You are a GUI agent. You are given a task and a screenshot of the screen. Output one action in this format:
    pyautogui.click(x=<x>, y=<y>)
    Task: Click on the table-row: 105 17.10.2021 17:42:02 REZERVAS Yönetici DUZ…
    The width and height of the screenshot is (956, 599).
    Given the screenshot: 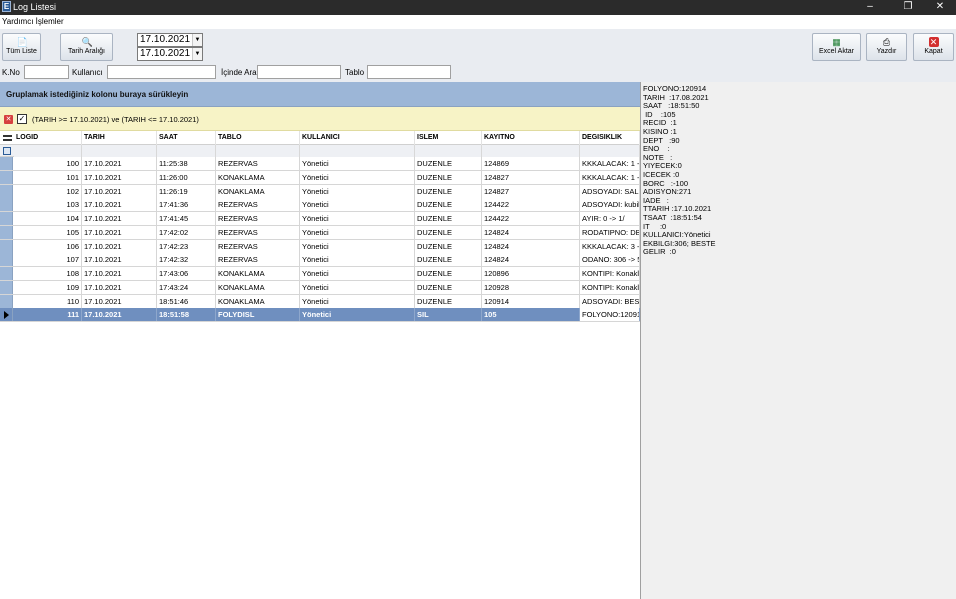 What is the action you would take?
    pyautogui.click(x=320, y=232)
    